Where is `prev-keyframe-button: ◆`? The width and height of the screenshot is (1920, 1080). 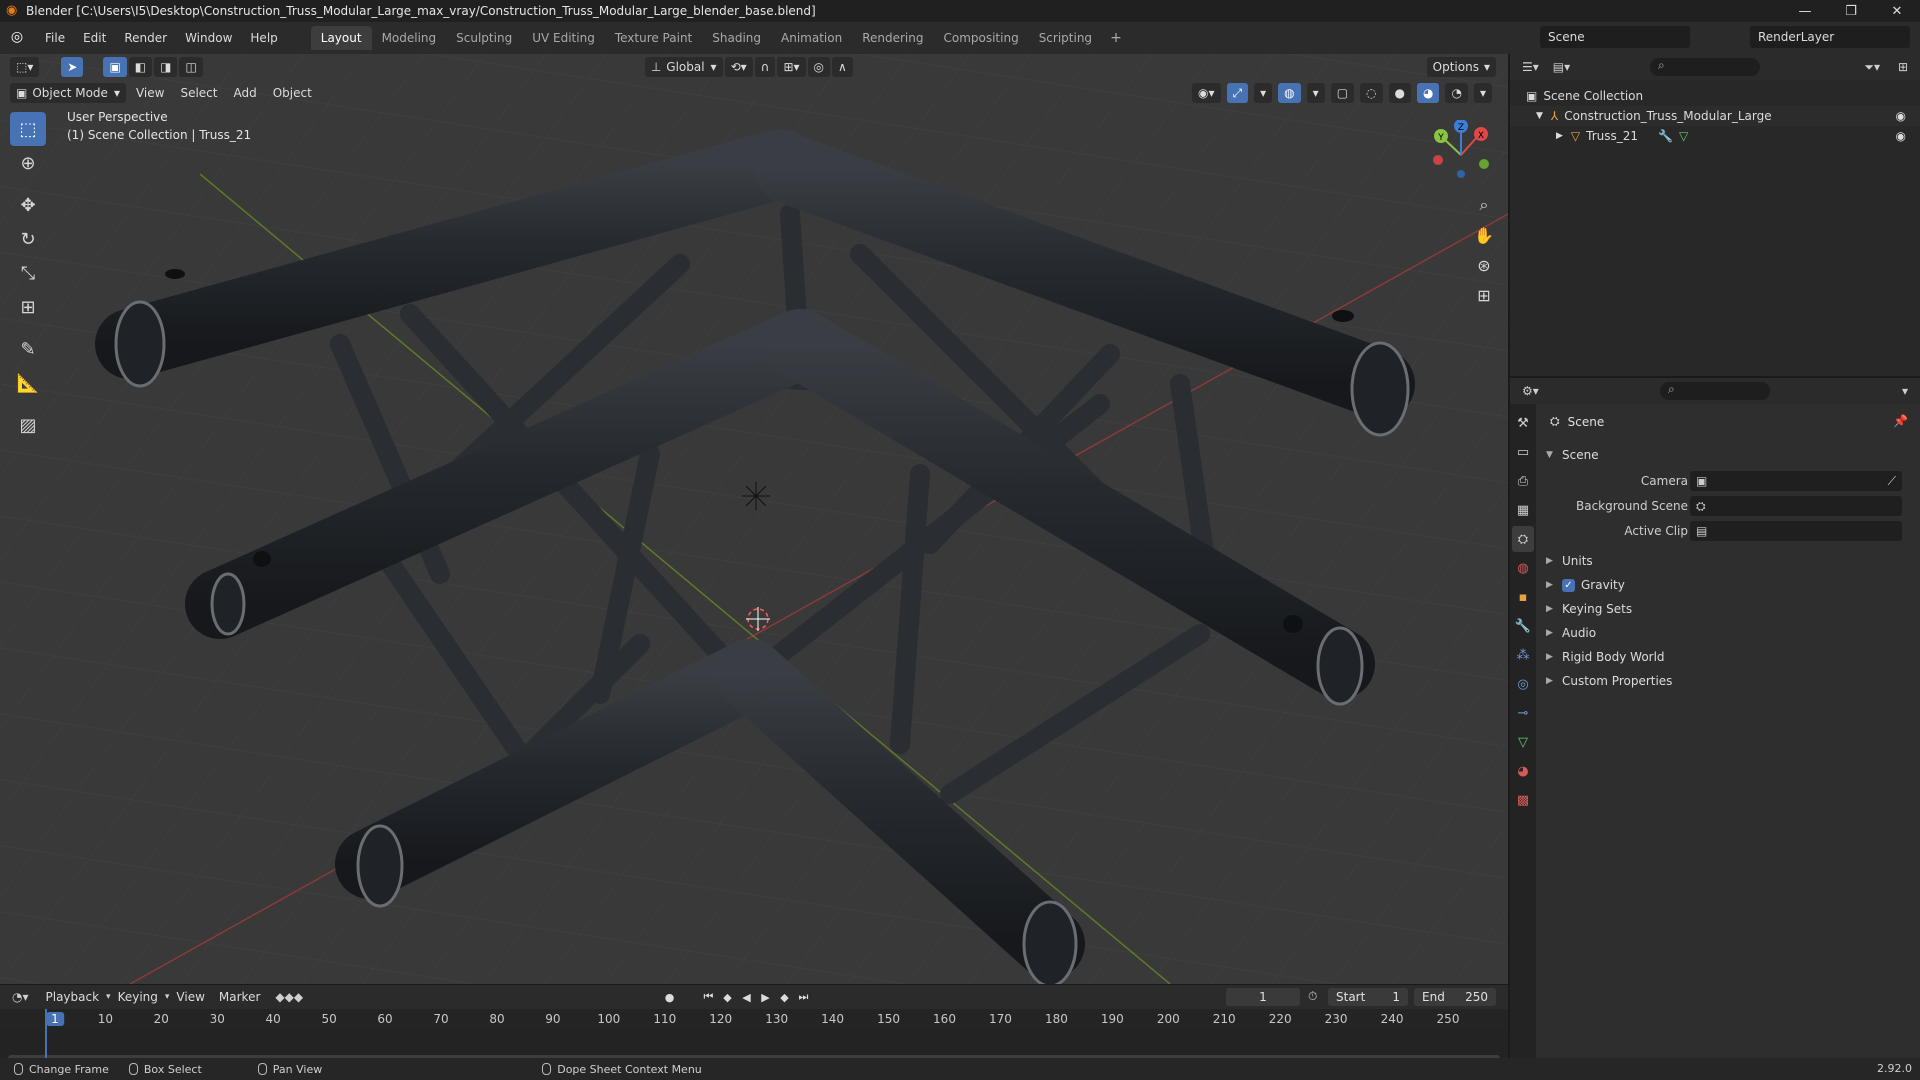
prev-keyframe-button: ◆ is located at coordinates (727, 997).